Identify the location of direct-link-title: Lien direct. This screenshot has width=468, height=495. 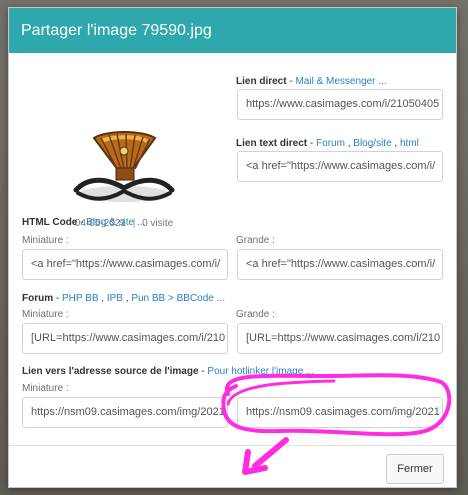
(261, 81).